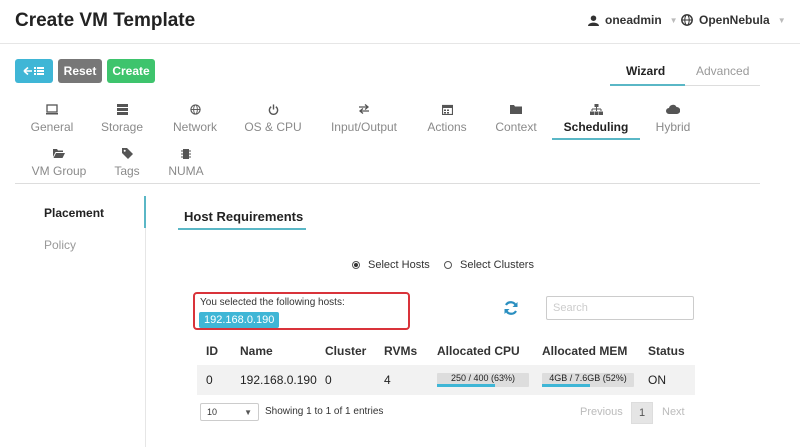 The image size is (800, 447). I want to click on search-input, so click(620, 308).